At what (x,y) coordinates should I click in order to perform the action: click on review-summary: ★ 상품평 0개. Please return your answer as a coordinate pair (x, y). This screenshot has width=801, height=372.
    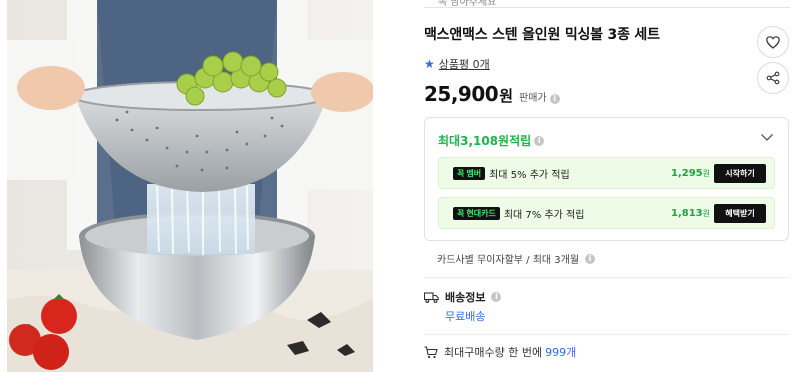
    Looking at the image, I should click on (457, 64).